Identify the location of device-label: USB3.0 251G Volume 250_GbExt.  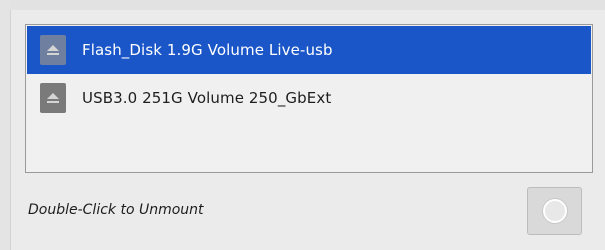
(207, 98).